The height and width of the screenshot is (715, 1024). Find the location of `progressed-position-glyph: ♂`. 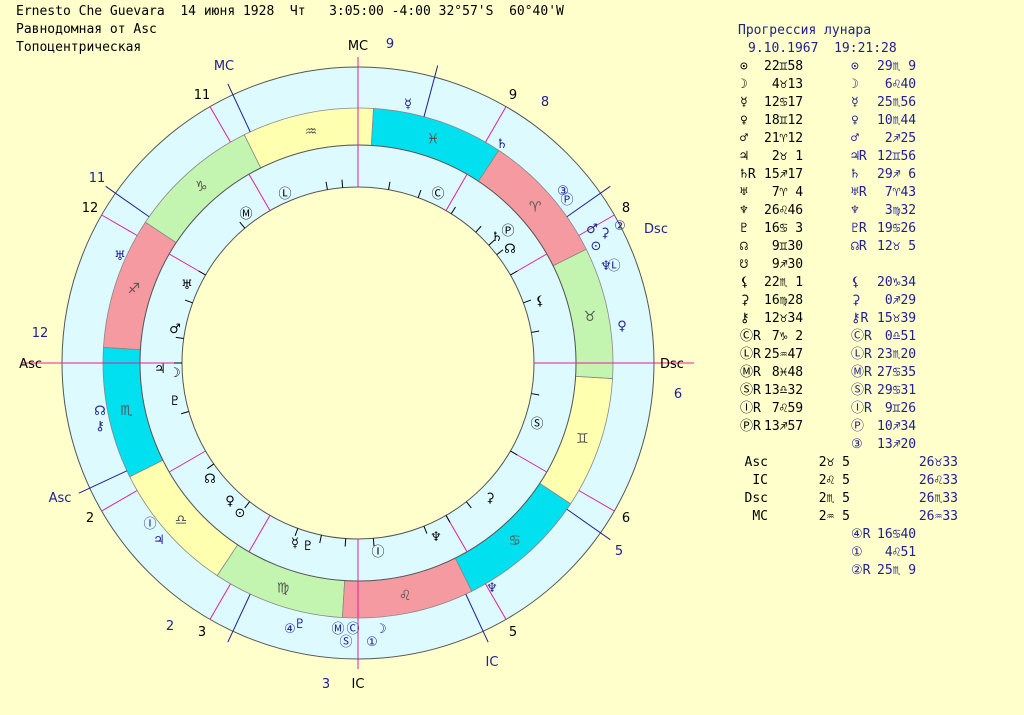

progressed-position-glyph: ♂ is located at coordinates (855, 138).